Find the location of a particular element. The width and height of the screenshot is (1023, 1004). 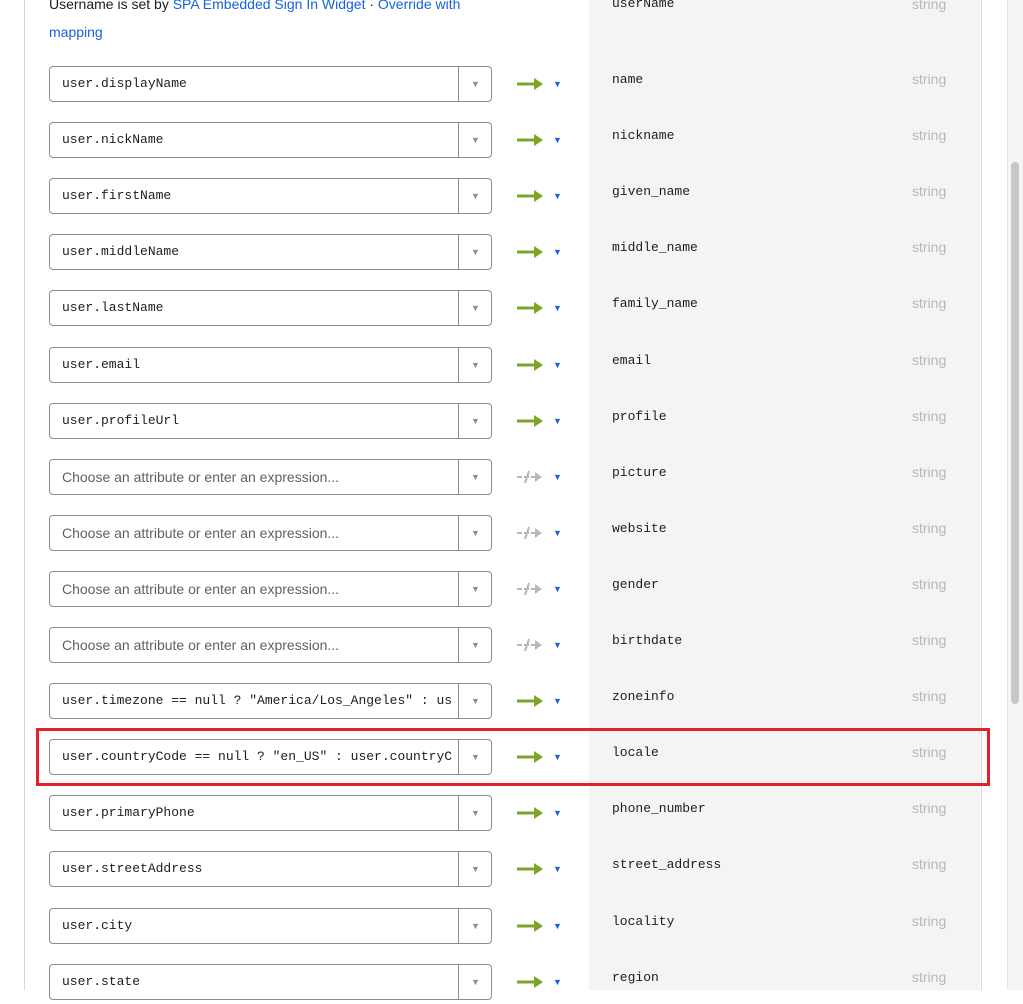

attribute-expression-combobox: user.state ▼ is located at coordinates (270, 982).